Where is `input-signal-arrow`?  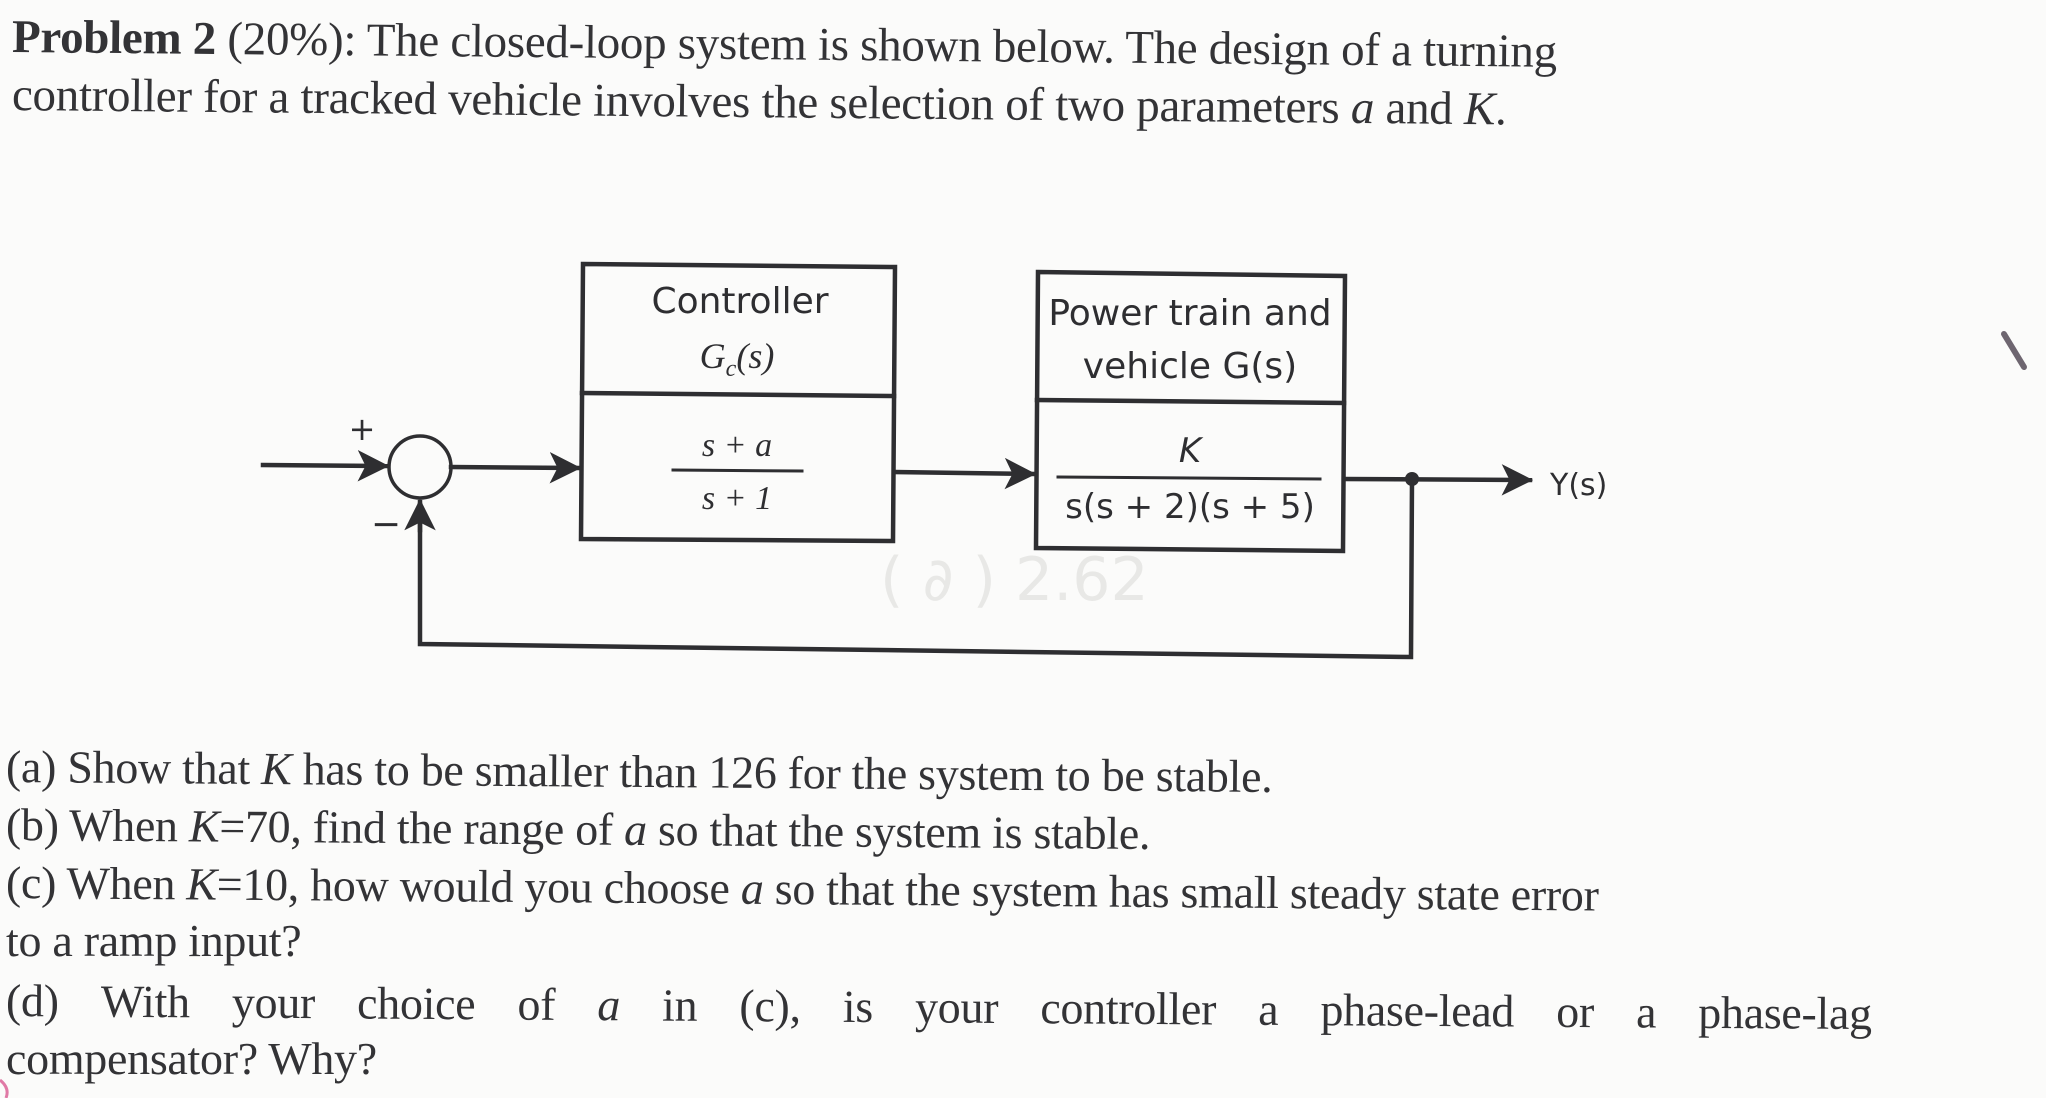
input-signal-arrow is located at coordinates (325, 466).